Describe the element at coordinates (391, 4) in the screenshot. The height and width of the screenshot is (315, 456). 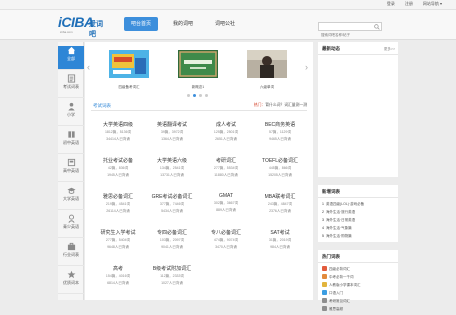
I see `login-link: 登录` at that location.